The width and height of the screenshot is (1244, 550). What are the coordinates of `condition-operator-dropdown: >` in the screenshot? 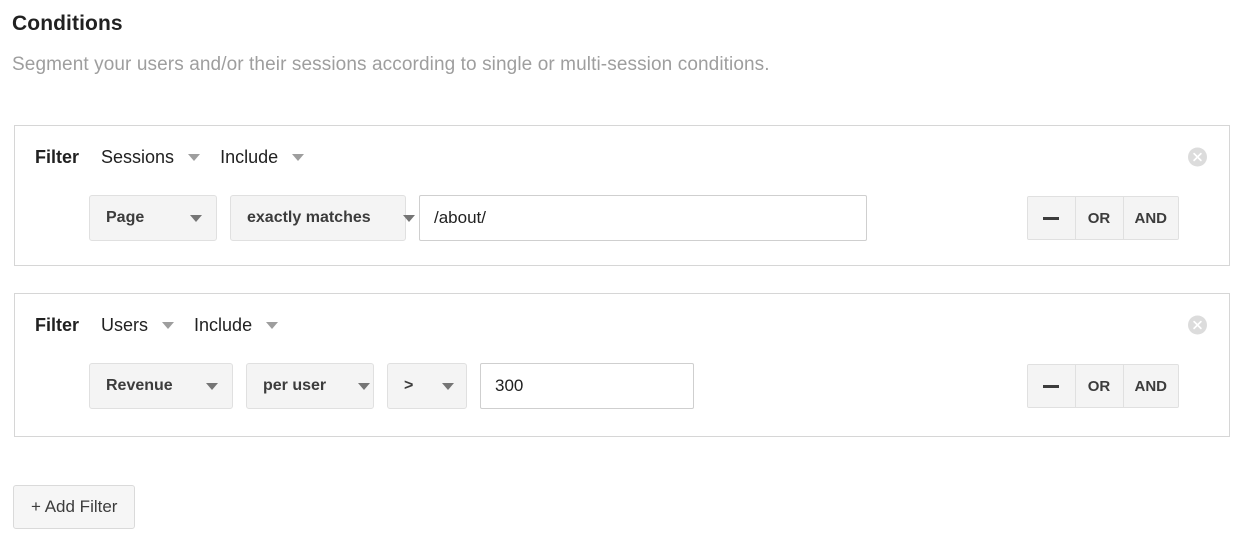 It's located at (427, 386).